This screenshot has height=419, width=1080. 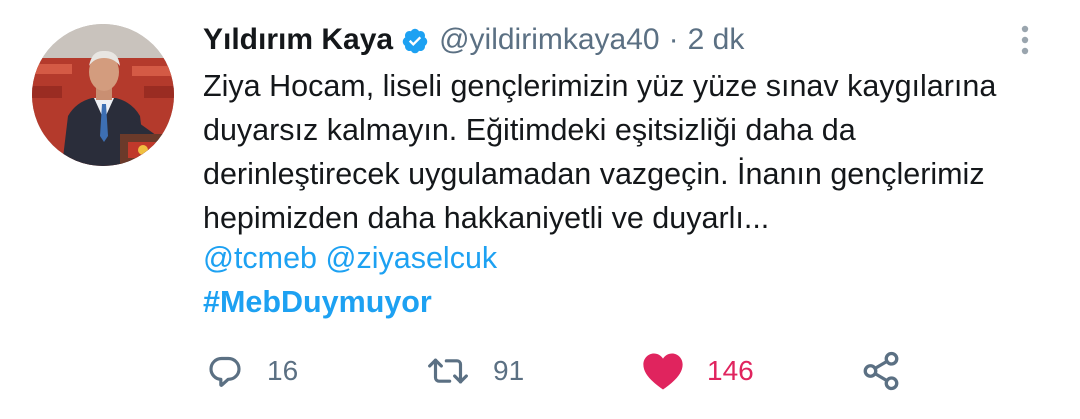 I want to click on avatar, so click(x=103, y=95).